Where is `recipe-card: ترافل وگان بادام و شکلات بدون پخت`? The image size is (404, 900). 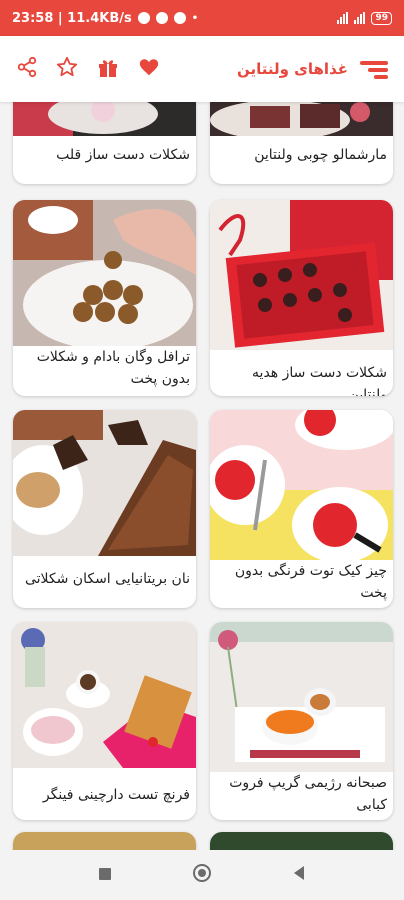
recipe-card: ترافل وگان بادام و شکلات بدون پخت is located at coordinates (104, 298).